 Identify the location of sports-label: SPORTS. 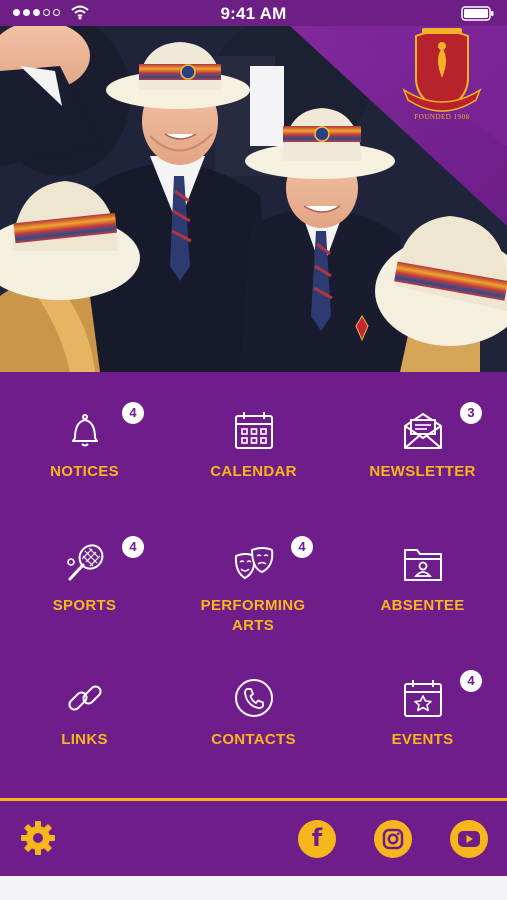
(84, 605).